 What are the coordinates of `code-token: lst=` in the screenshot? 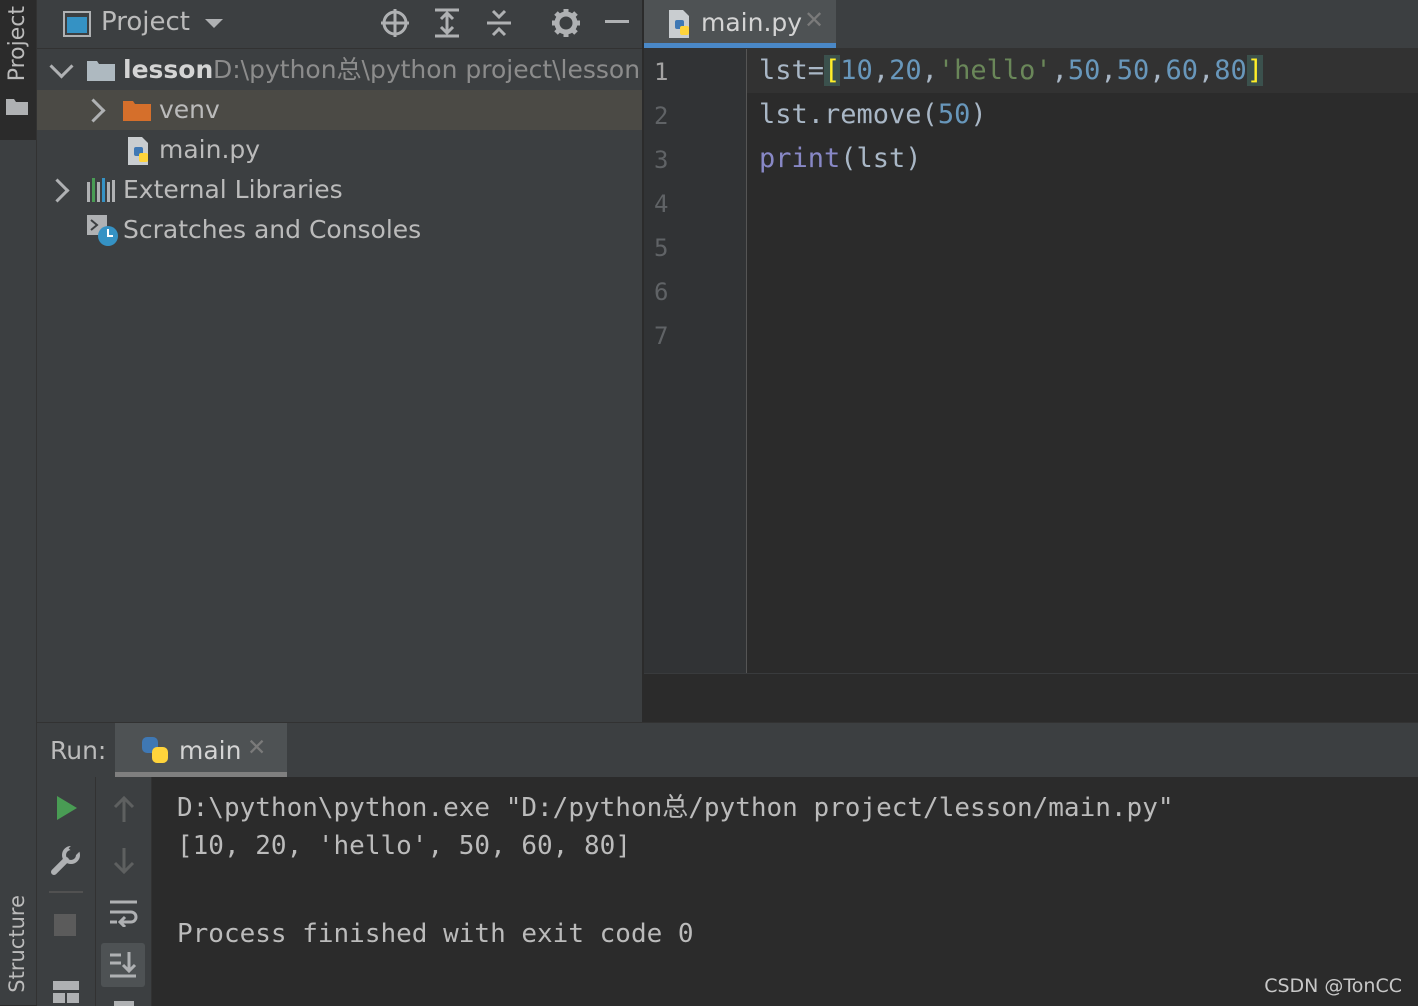 It's located at (792, 70).